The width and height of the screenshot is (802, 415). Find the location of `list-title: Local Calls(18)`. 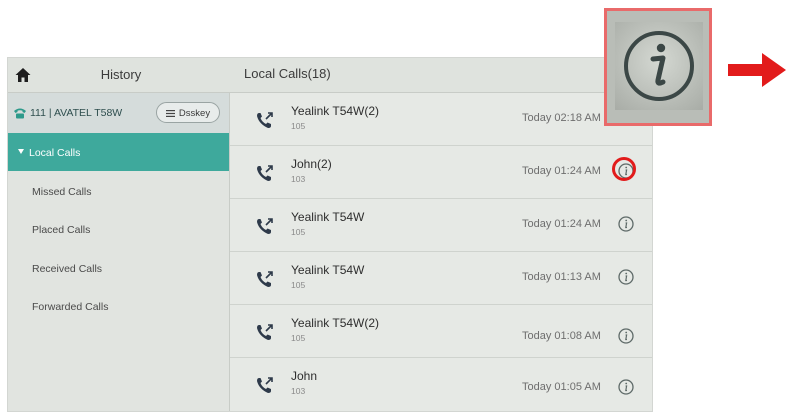

list-title: Local Calls(18) is located at coordinates (287, 73).